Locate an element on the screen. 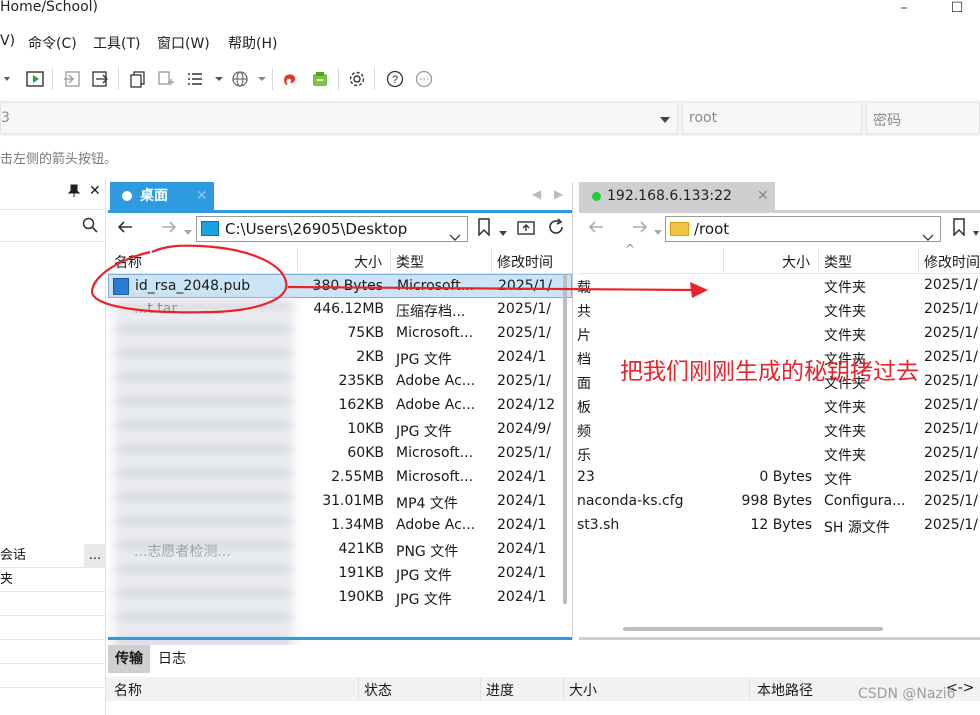 Image resolution: width=980 pixels, height=715 pixels. help-icon: ? is located at coordinates (395, 79).